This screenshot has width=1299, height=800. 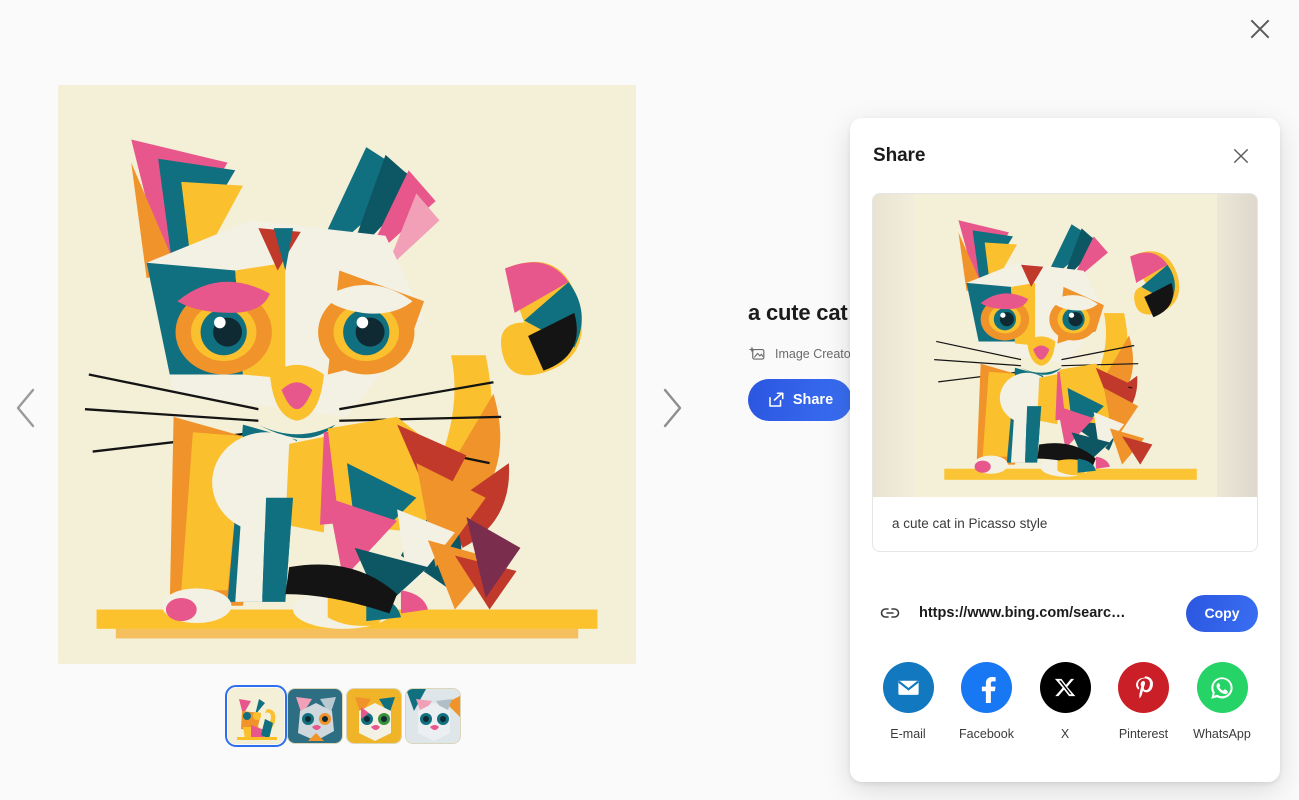 What do you see at coordinates (1222, 734) in the screenshot?
I see `share-option-label: WhatsApp` at bounding box center [1222, 734].